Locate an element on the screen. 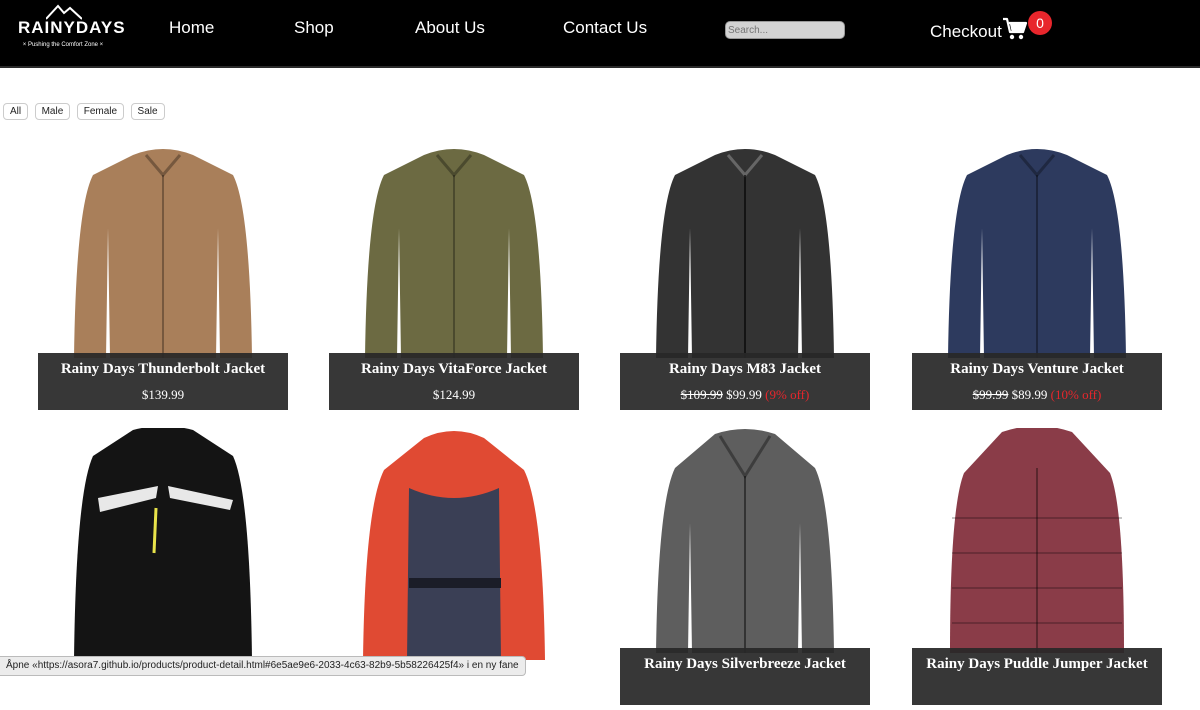 This screenshot has height=710, width=1200. current-price: $139.99 is located at coordinates (163, 394).